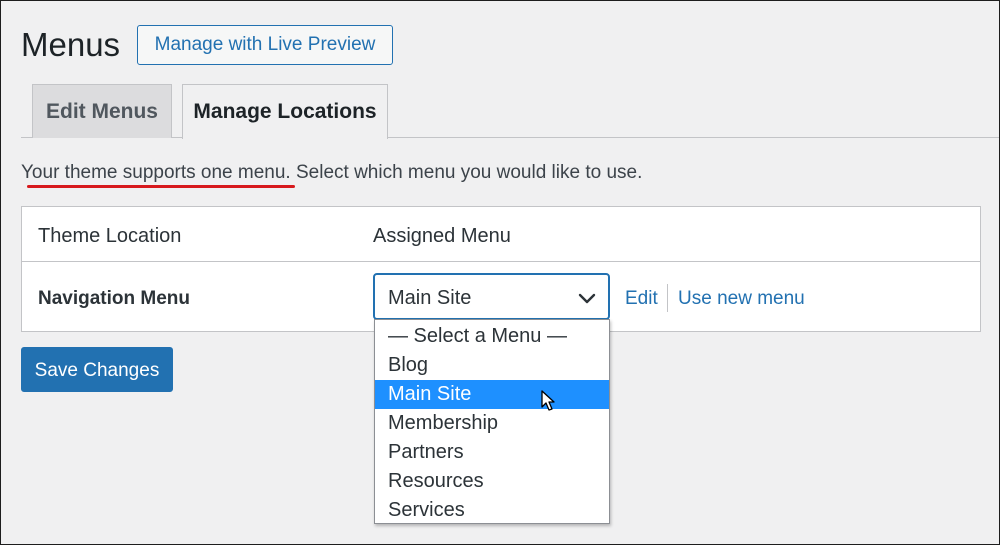  I want to click on page-title: Menus, so click(71, 44).